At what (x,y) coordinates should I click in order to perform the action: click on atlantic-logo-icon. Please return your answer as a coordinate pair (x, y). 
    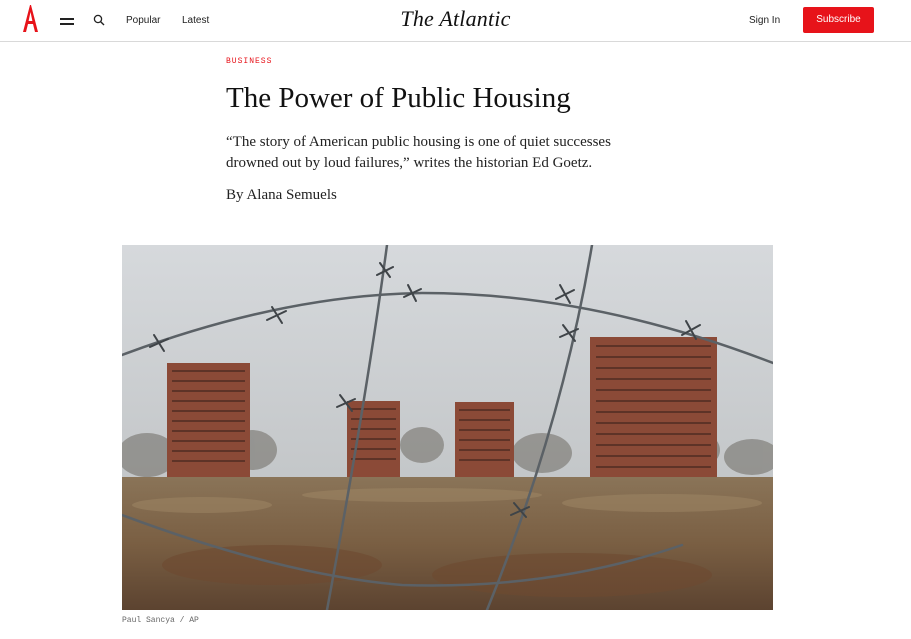
    Looking at the image, I should click on (30, 19).